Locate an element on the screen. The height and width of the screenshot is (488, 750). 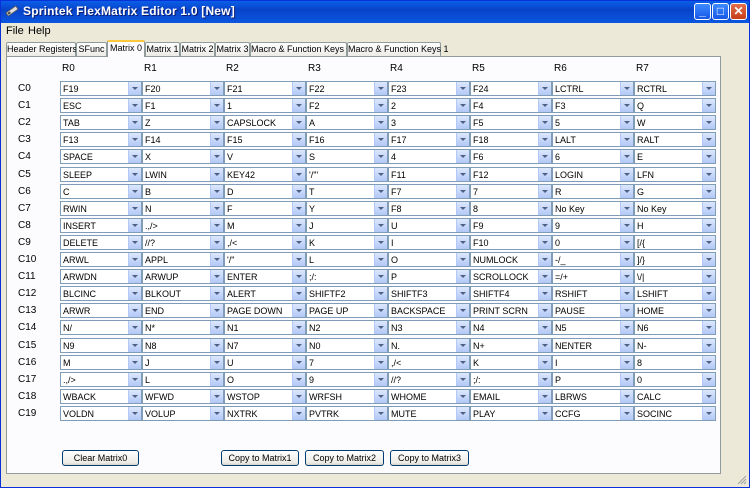
key-select-c11-r5: SCROLLOCK is located at coordinates (511, 277).